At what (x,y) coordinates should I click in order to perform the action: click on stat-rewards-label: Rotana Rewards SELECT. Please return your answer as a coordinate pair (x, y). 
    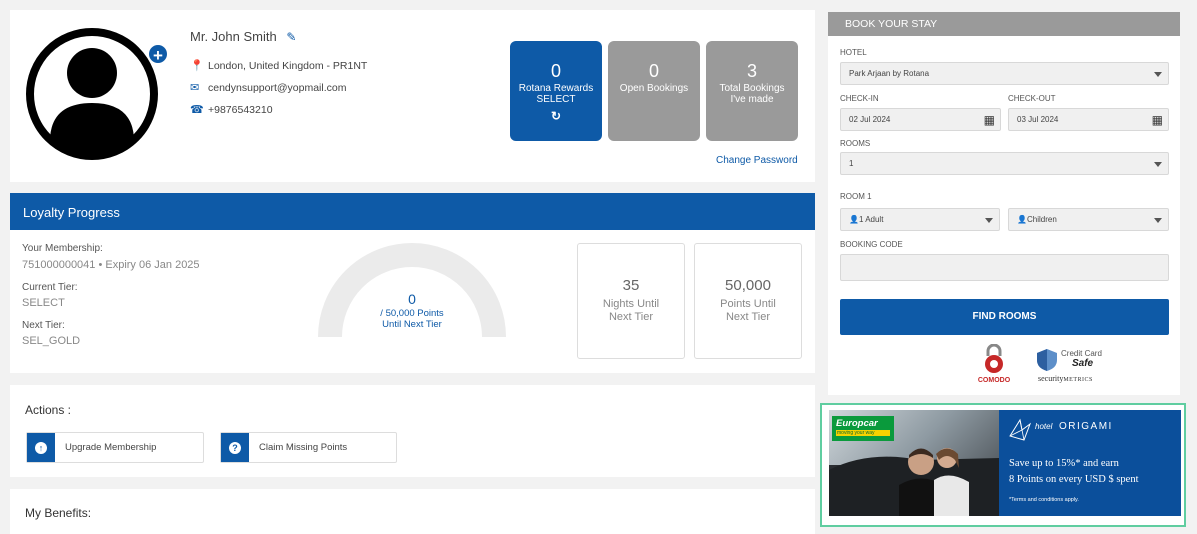
    Looking at the image, I should click on (556, 94).